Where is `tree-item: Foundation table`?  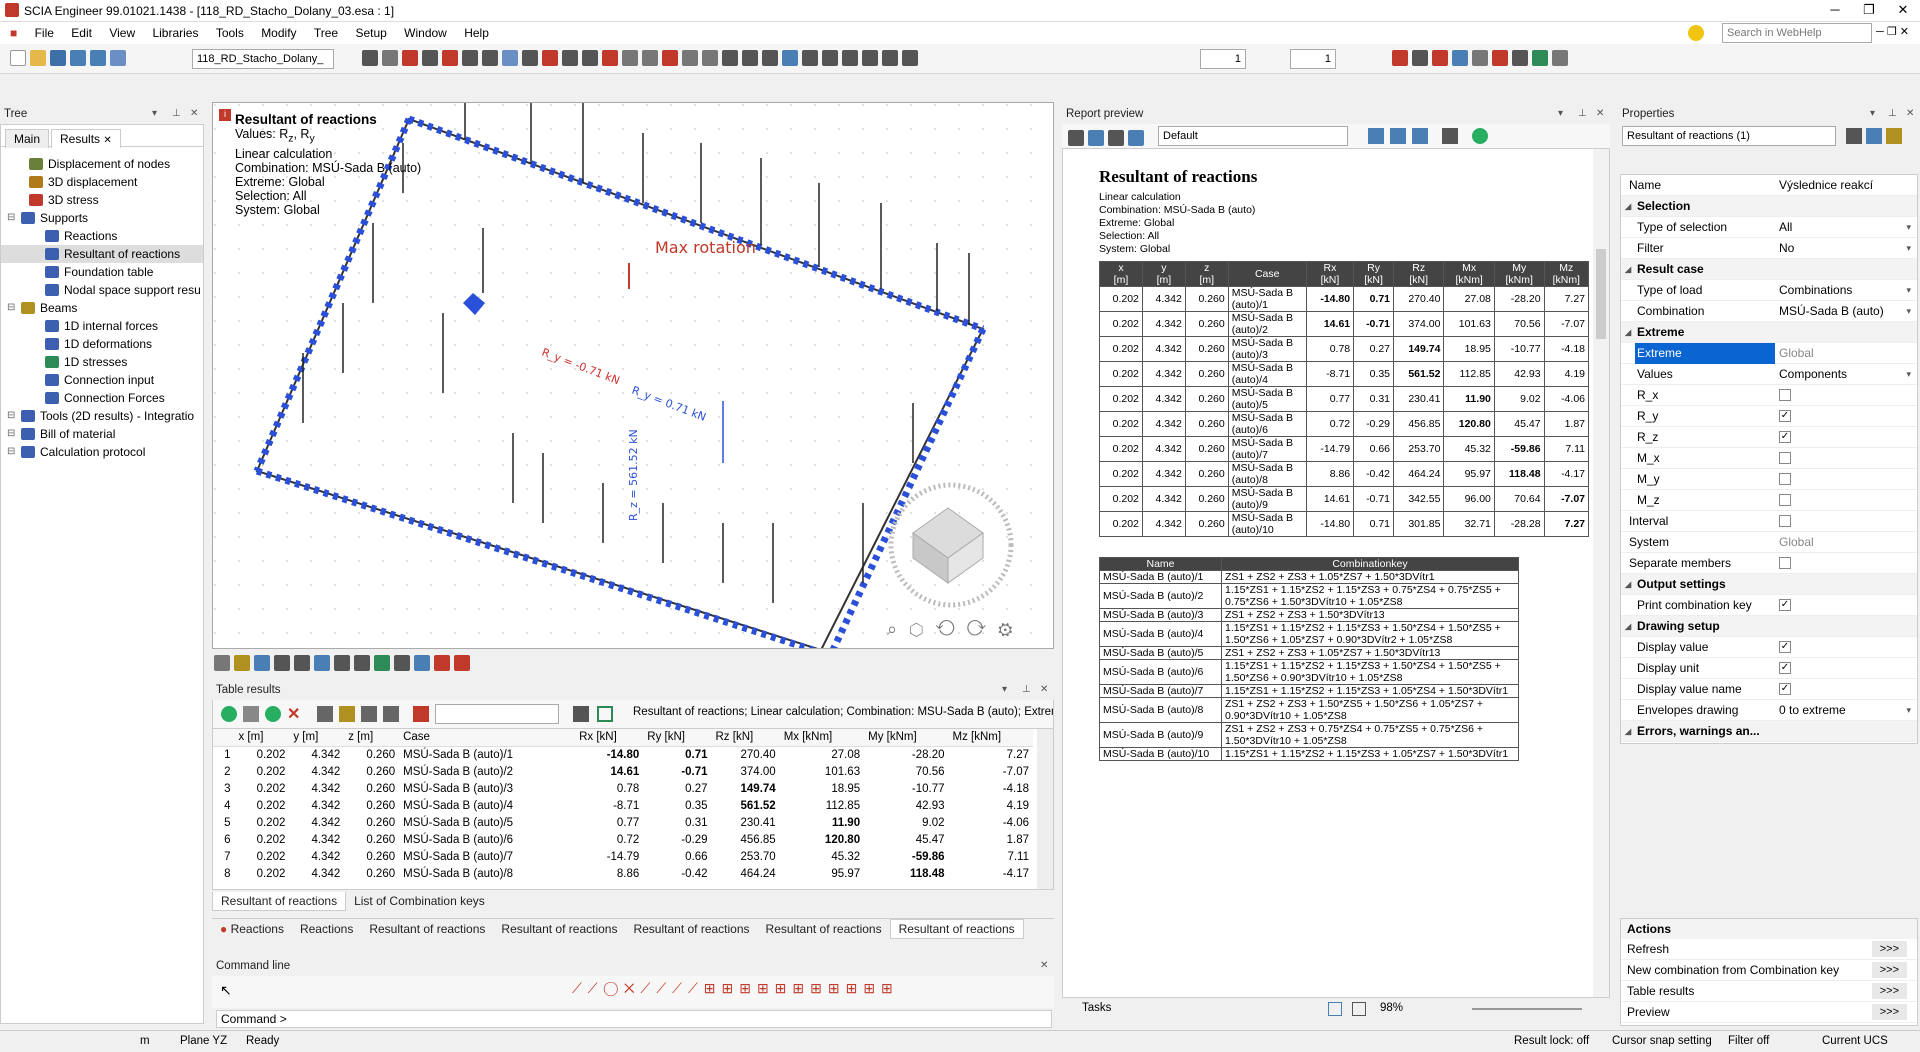 tree-item: Foundation table is located at coordinates (102, 272).